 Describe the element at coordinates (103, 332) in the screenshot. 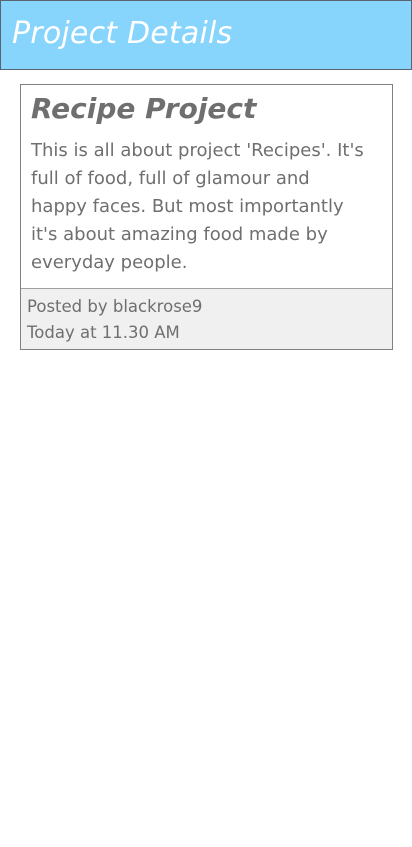

I see `posted-time-label: Today at 11.30 AM` at that location.